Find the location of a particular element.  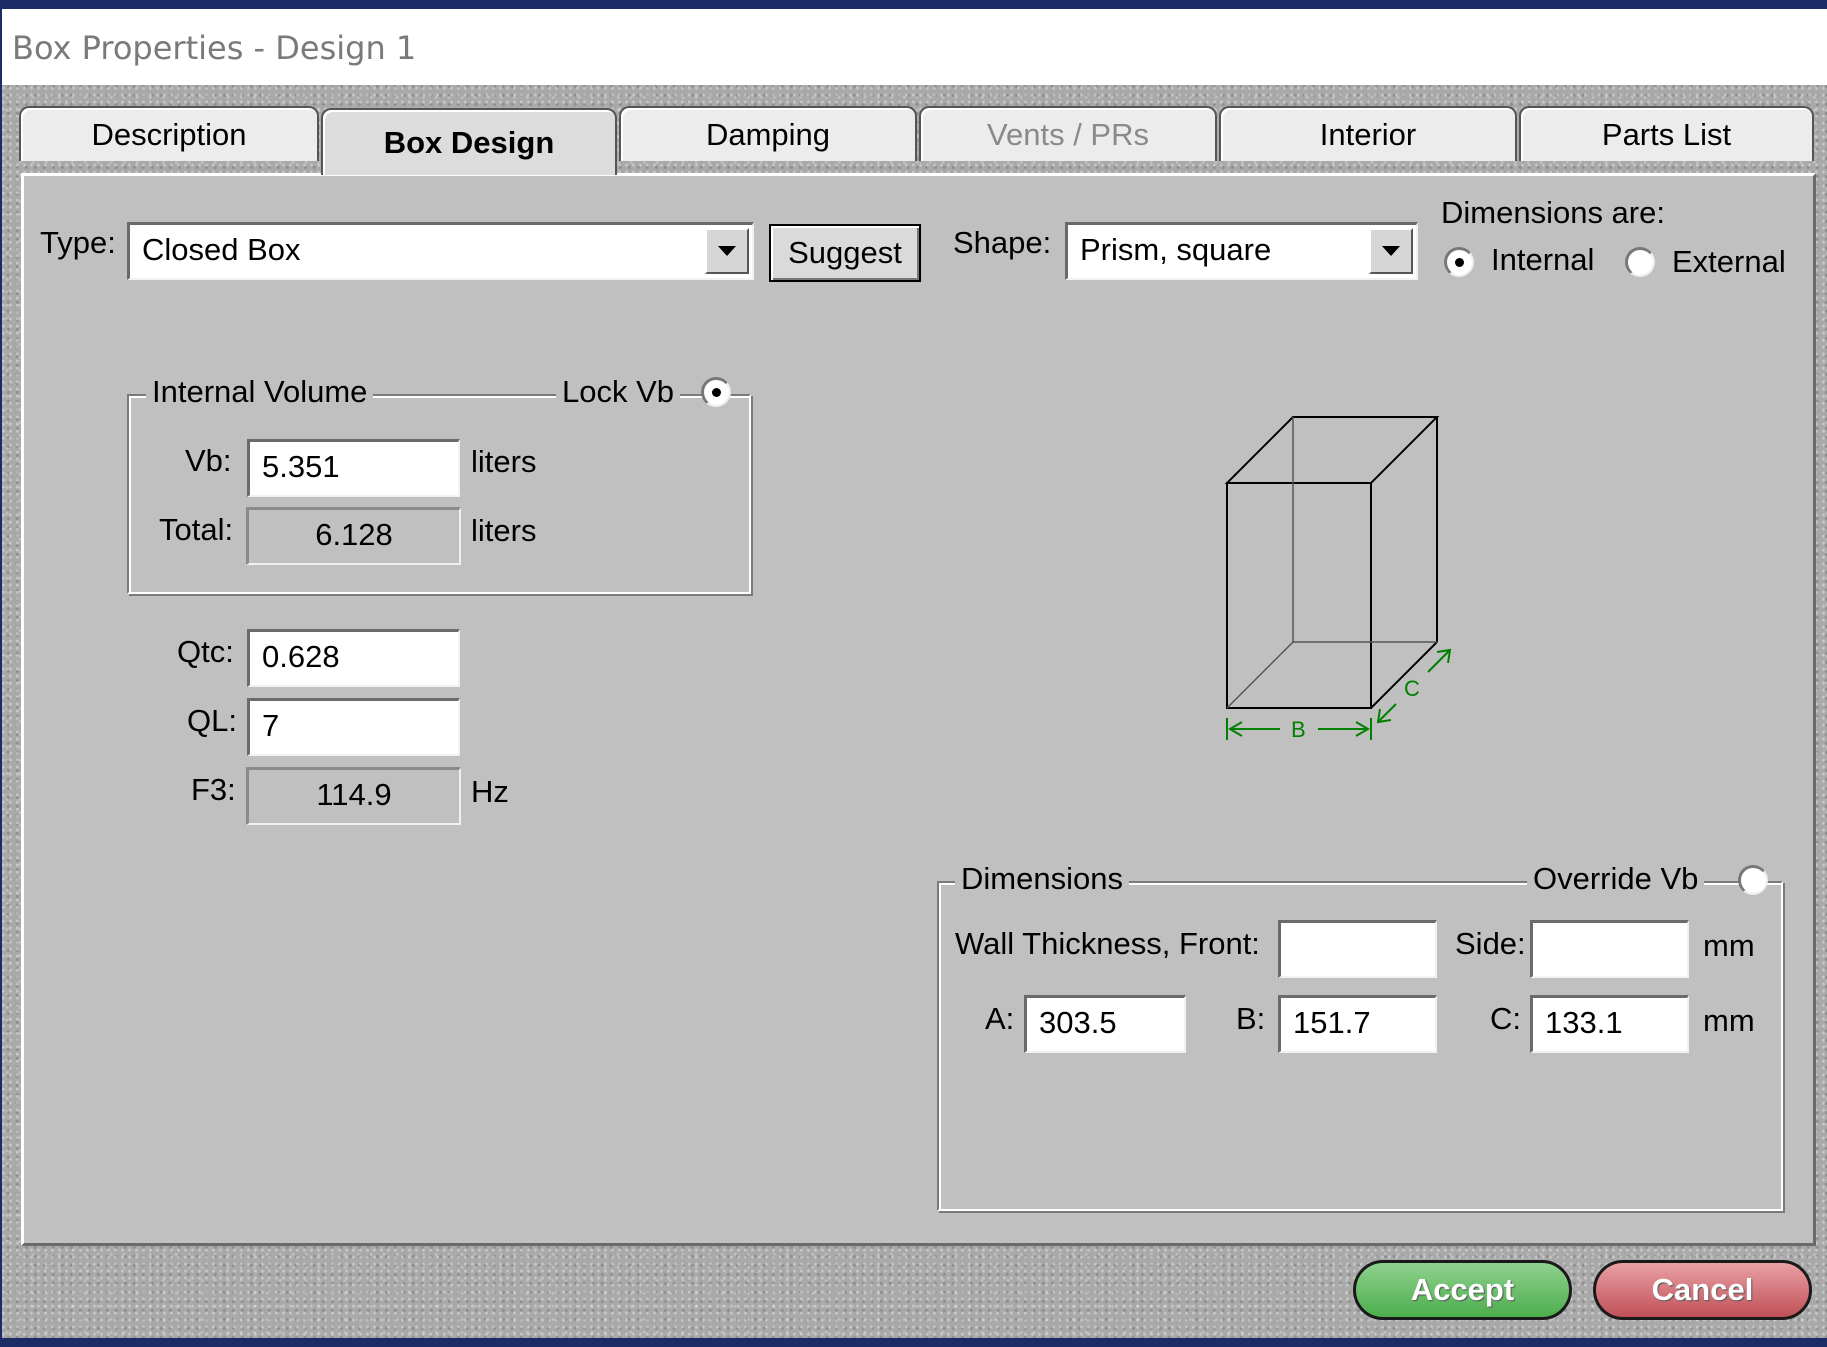

tab-box-design: Box Design is located at coordinates (469, 141).